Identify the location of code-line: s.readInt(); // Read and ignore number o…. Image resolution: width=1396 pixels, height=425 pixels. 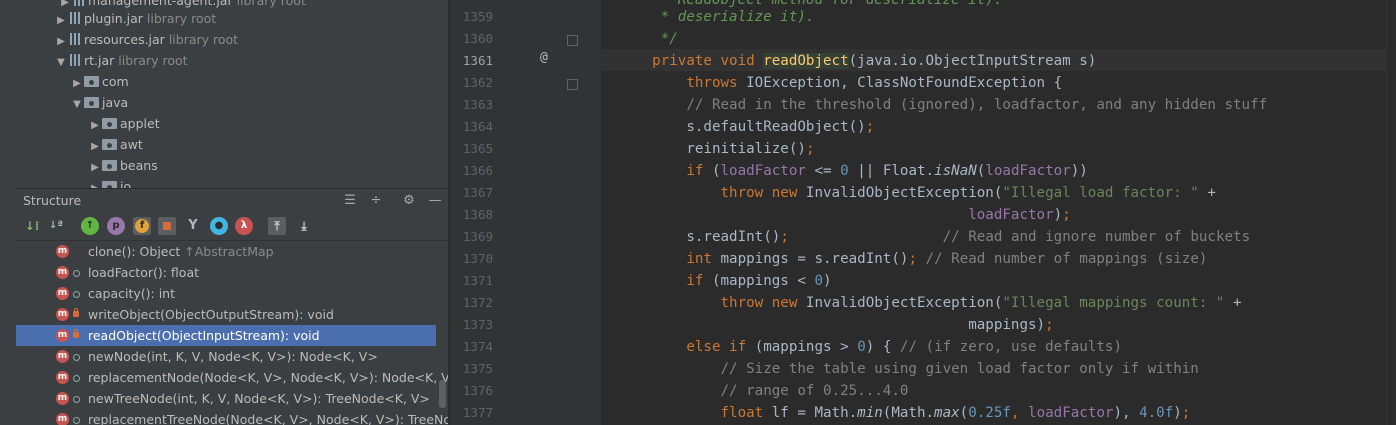
(968, 237).